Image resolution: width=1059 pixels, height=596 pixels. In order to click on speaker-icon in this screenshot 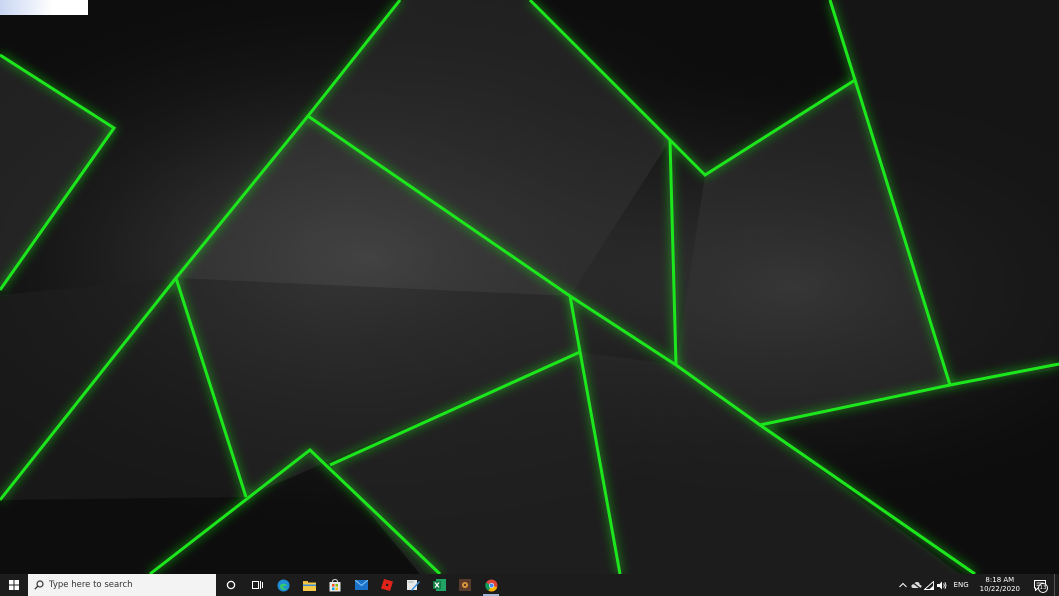, I will do `click(942, 585)`.